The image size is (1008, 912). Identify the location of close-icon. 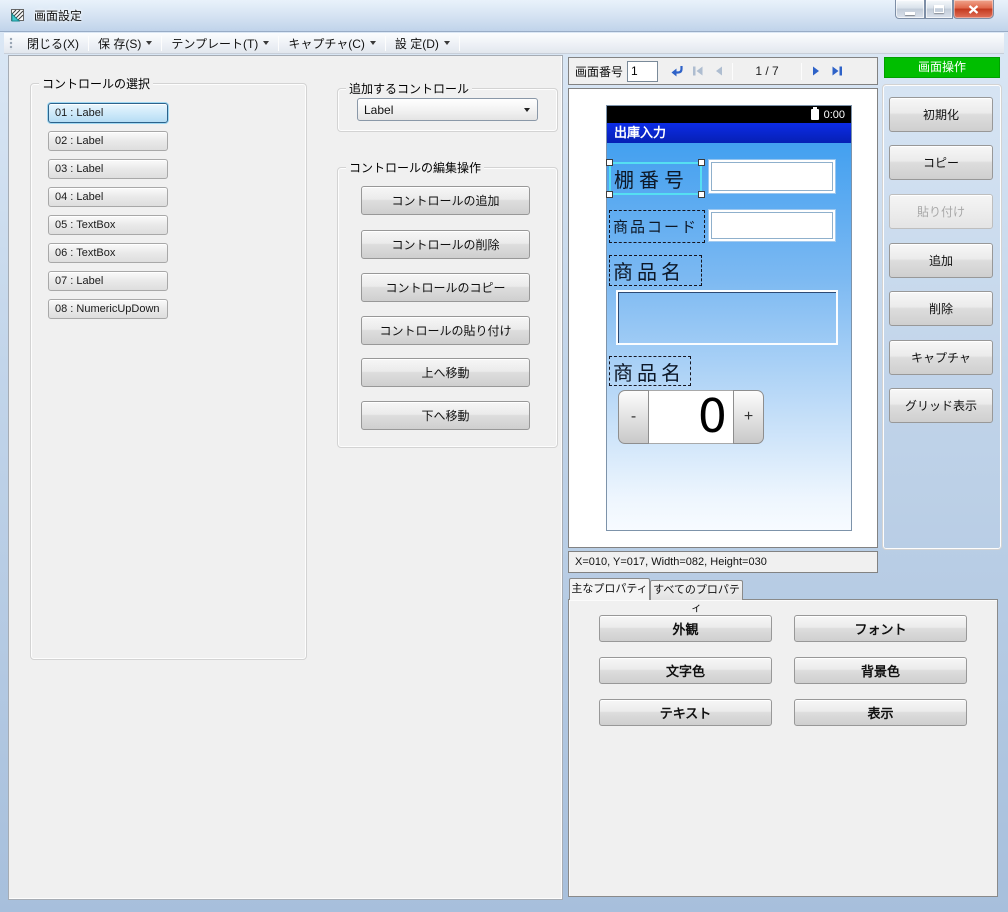
(973, 9).